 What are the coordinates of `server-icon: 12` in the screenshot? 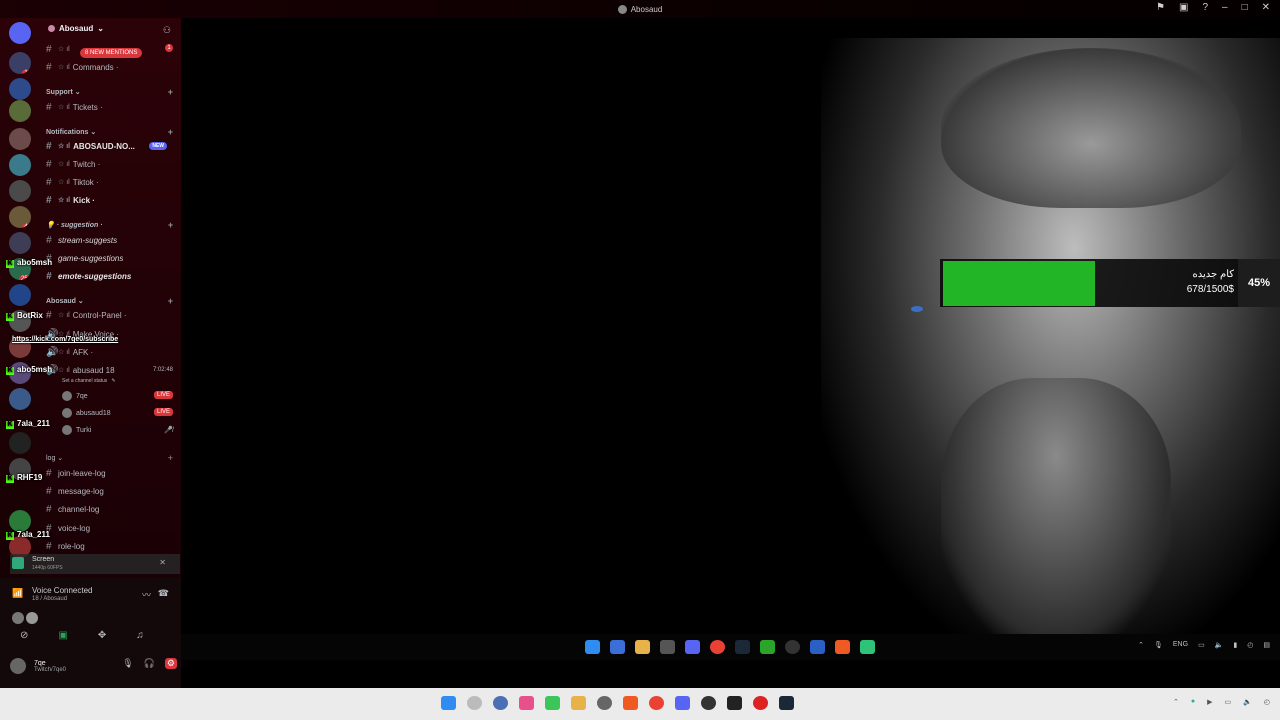 It's located at (20, 63).